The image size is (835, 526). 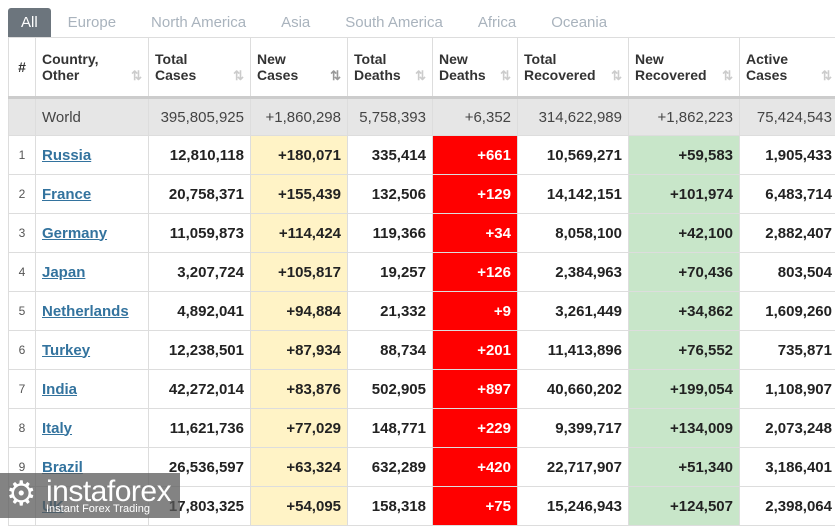 What do you see at coordinates (394, 22) in the screenshot?
I see `tab-south-america: South America` at bounding box center [394, 22].